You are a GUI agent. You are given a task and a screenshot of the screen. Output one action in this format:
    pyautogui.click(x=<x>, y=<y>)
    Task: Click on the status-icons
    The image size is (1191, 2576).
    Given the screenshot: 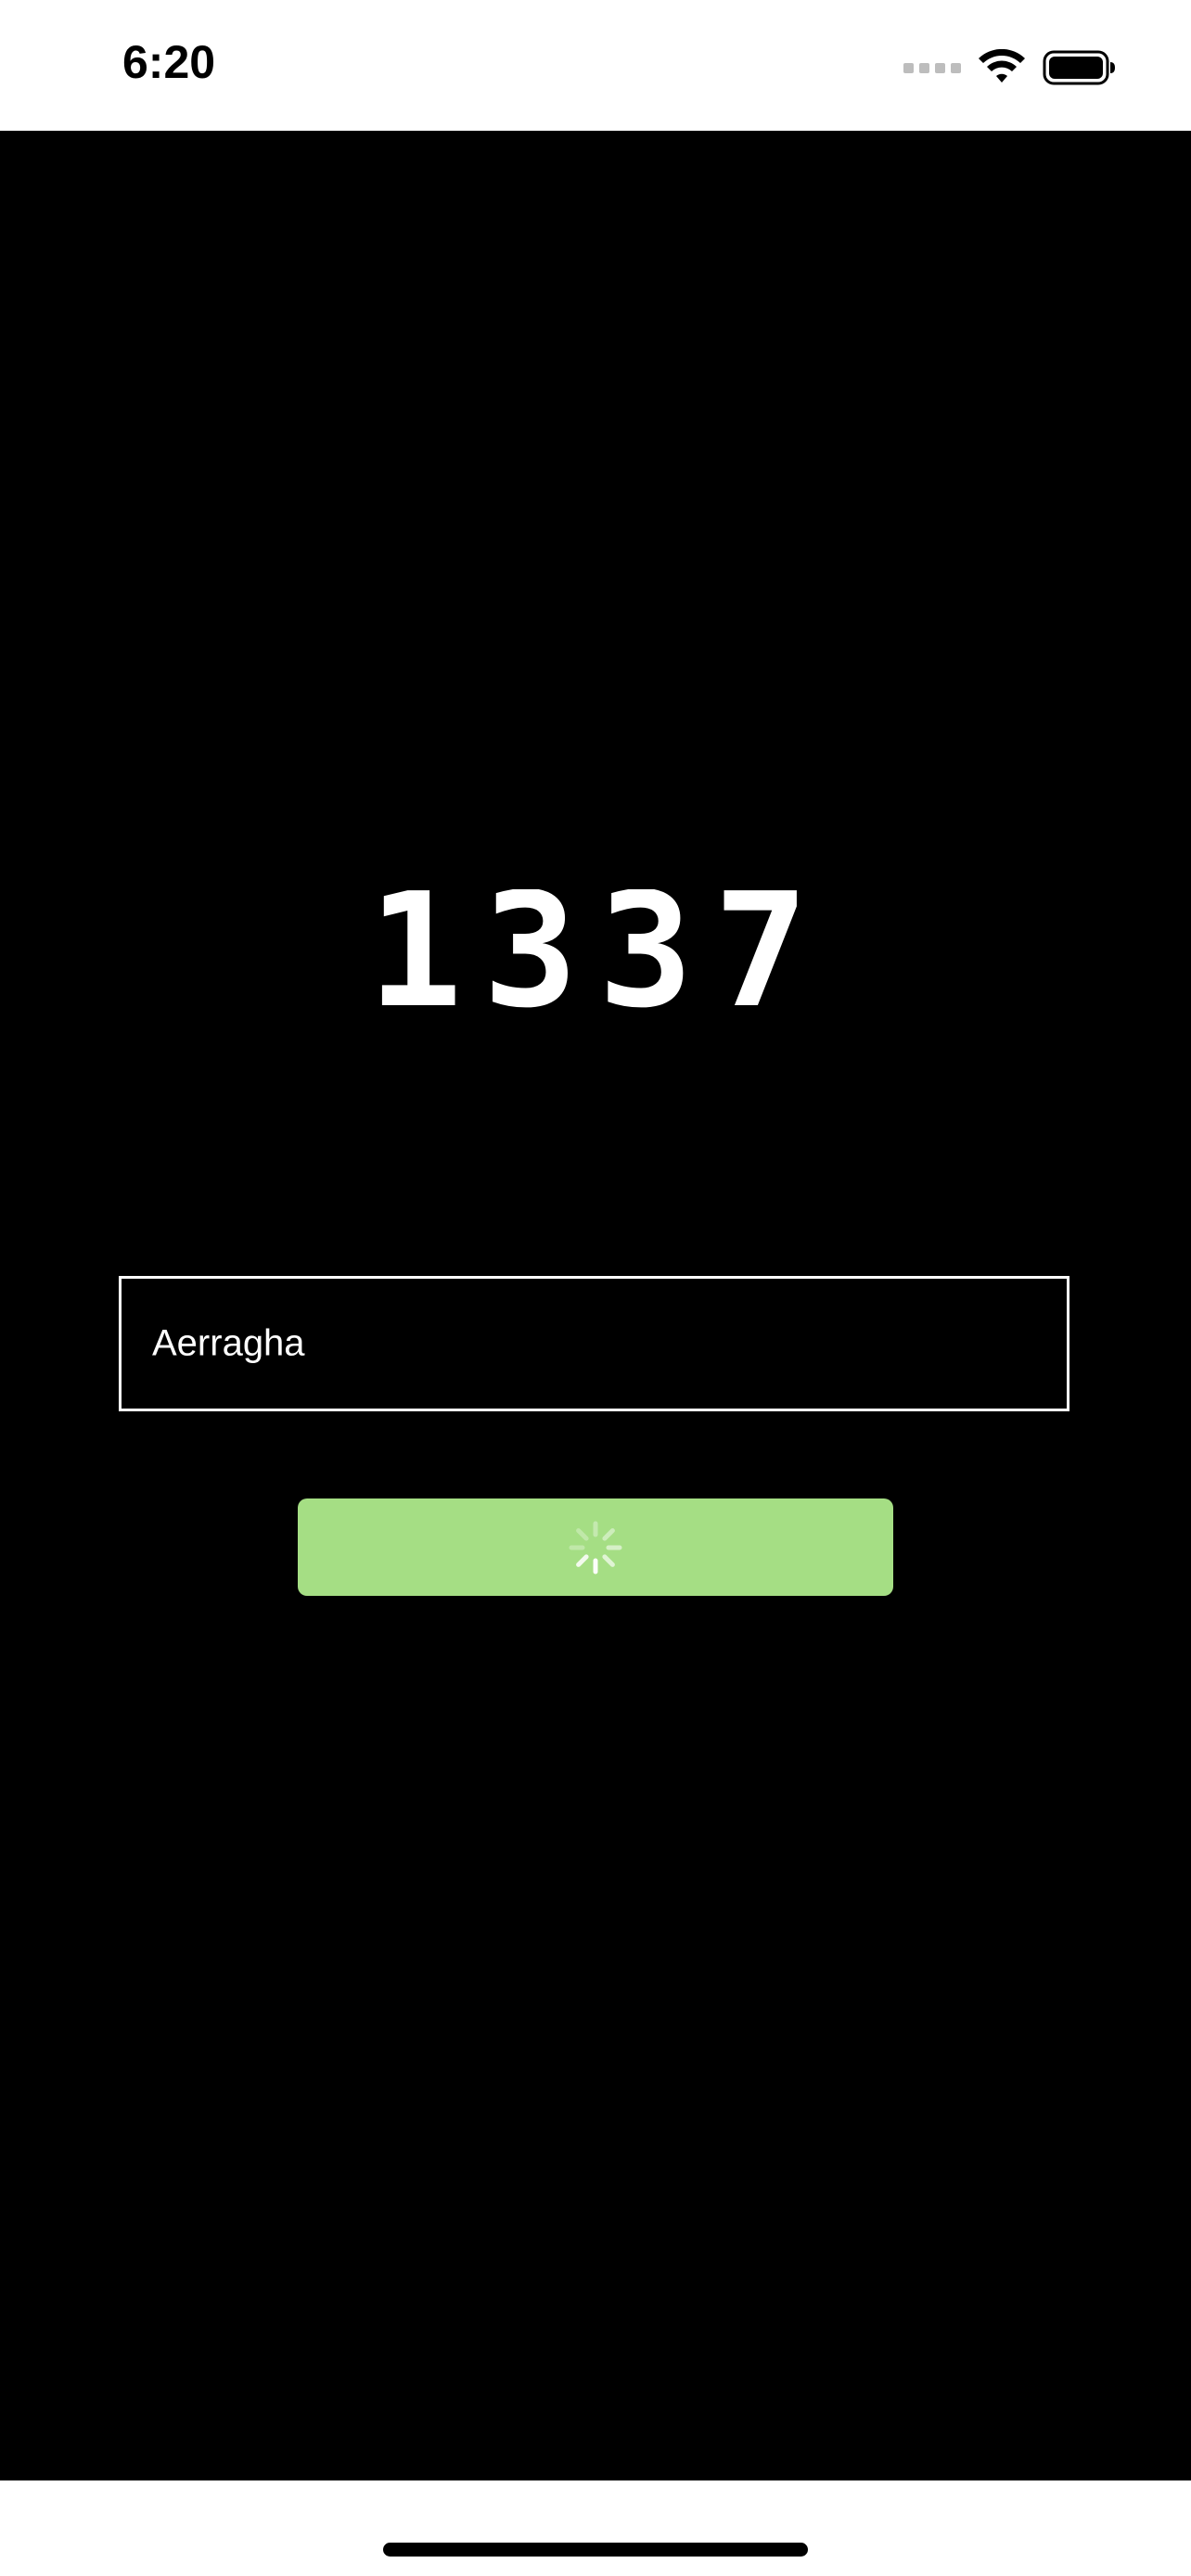 What is the action you would take?
    pyautogui.click(x=1010, y=68)
    